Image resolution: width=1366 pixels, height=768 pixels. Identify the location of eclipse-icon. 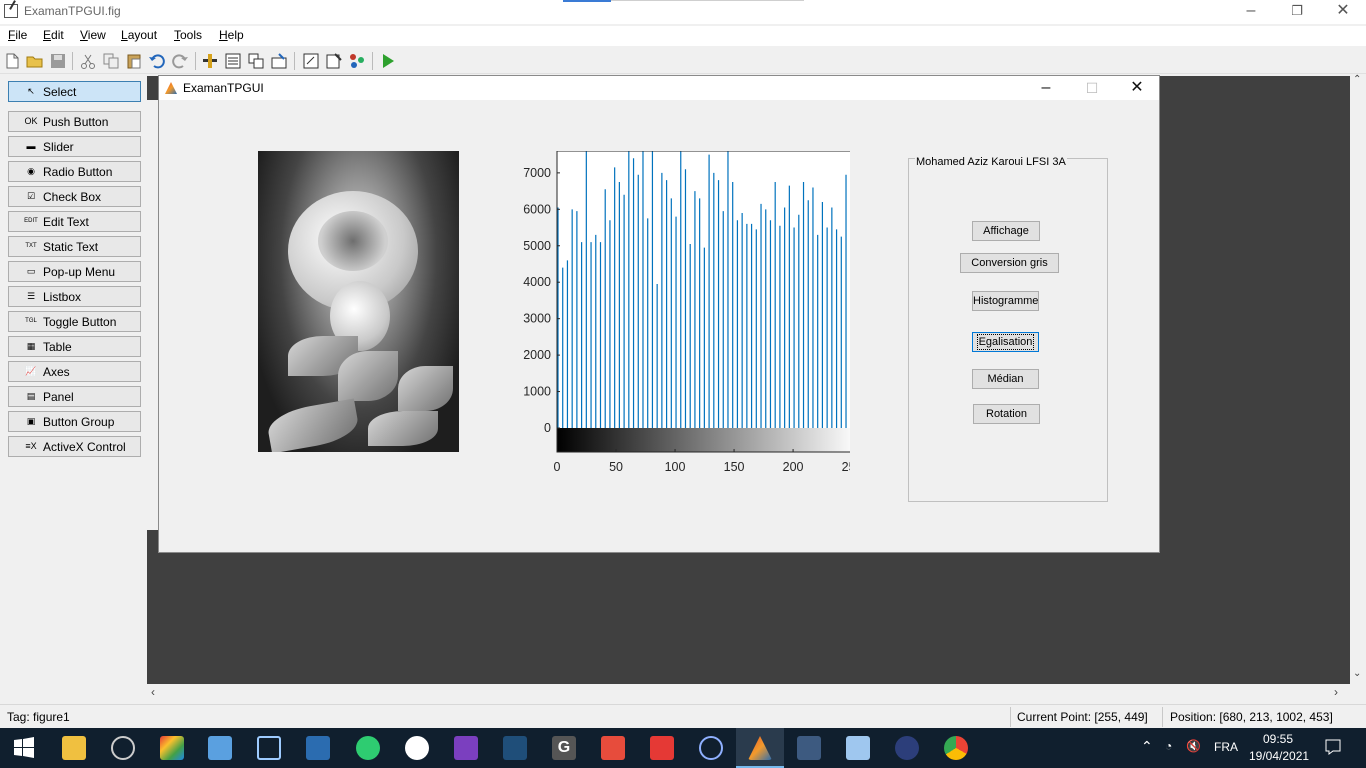
(907, 748).